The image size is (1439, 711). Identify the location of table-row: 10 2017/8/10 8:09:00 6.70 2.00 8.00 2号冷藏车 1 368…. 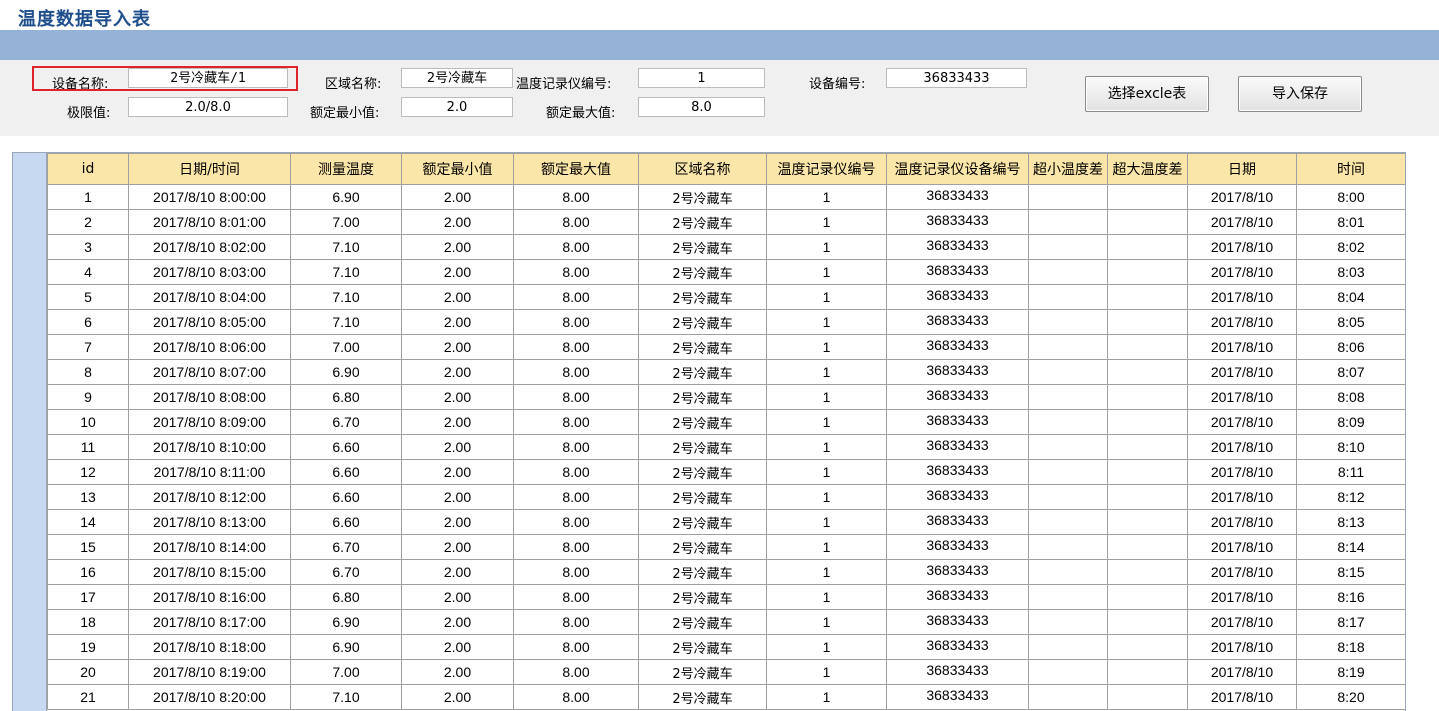
(726, 422).